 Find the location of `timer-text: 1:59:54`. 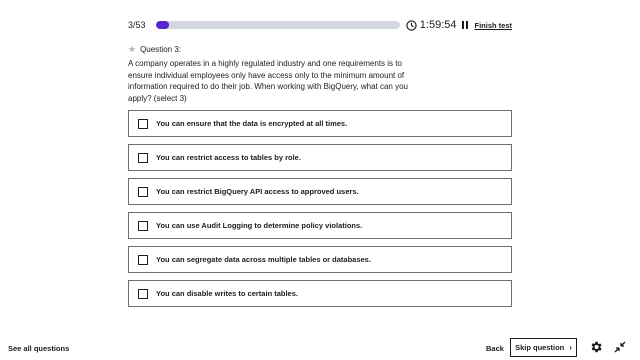

timer-text: 1:59:54 is located at coordinates (438, 25).